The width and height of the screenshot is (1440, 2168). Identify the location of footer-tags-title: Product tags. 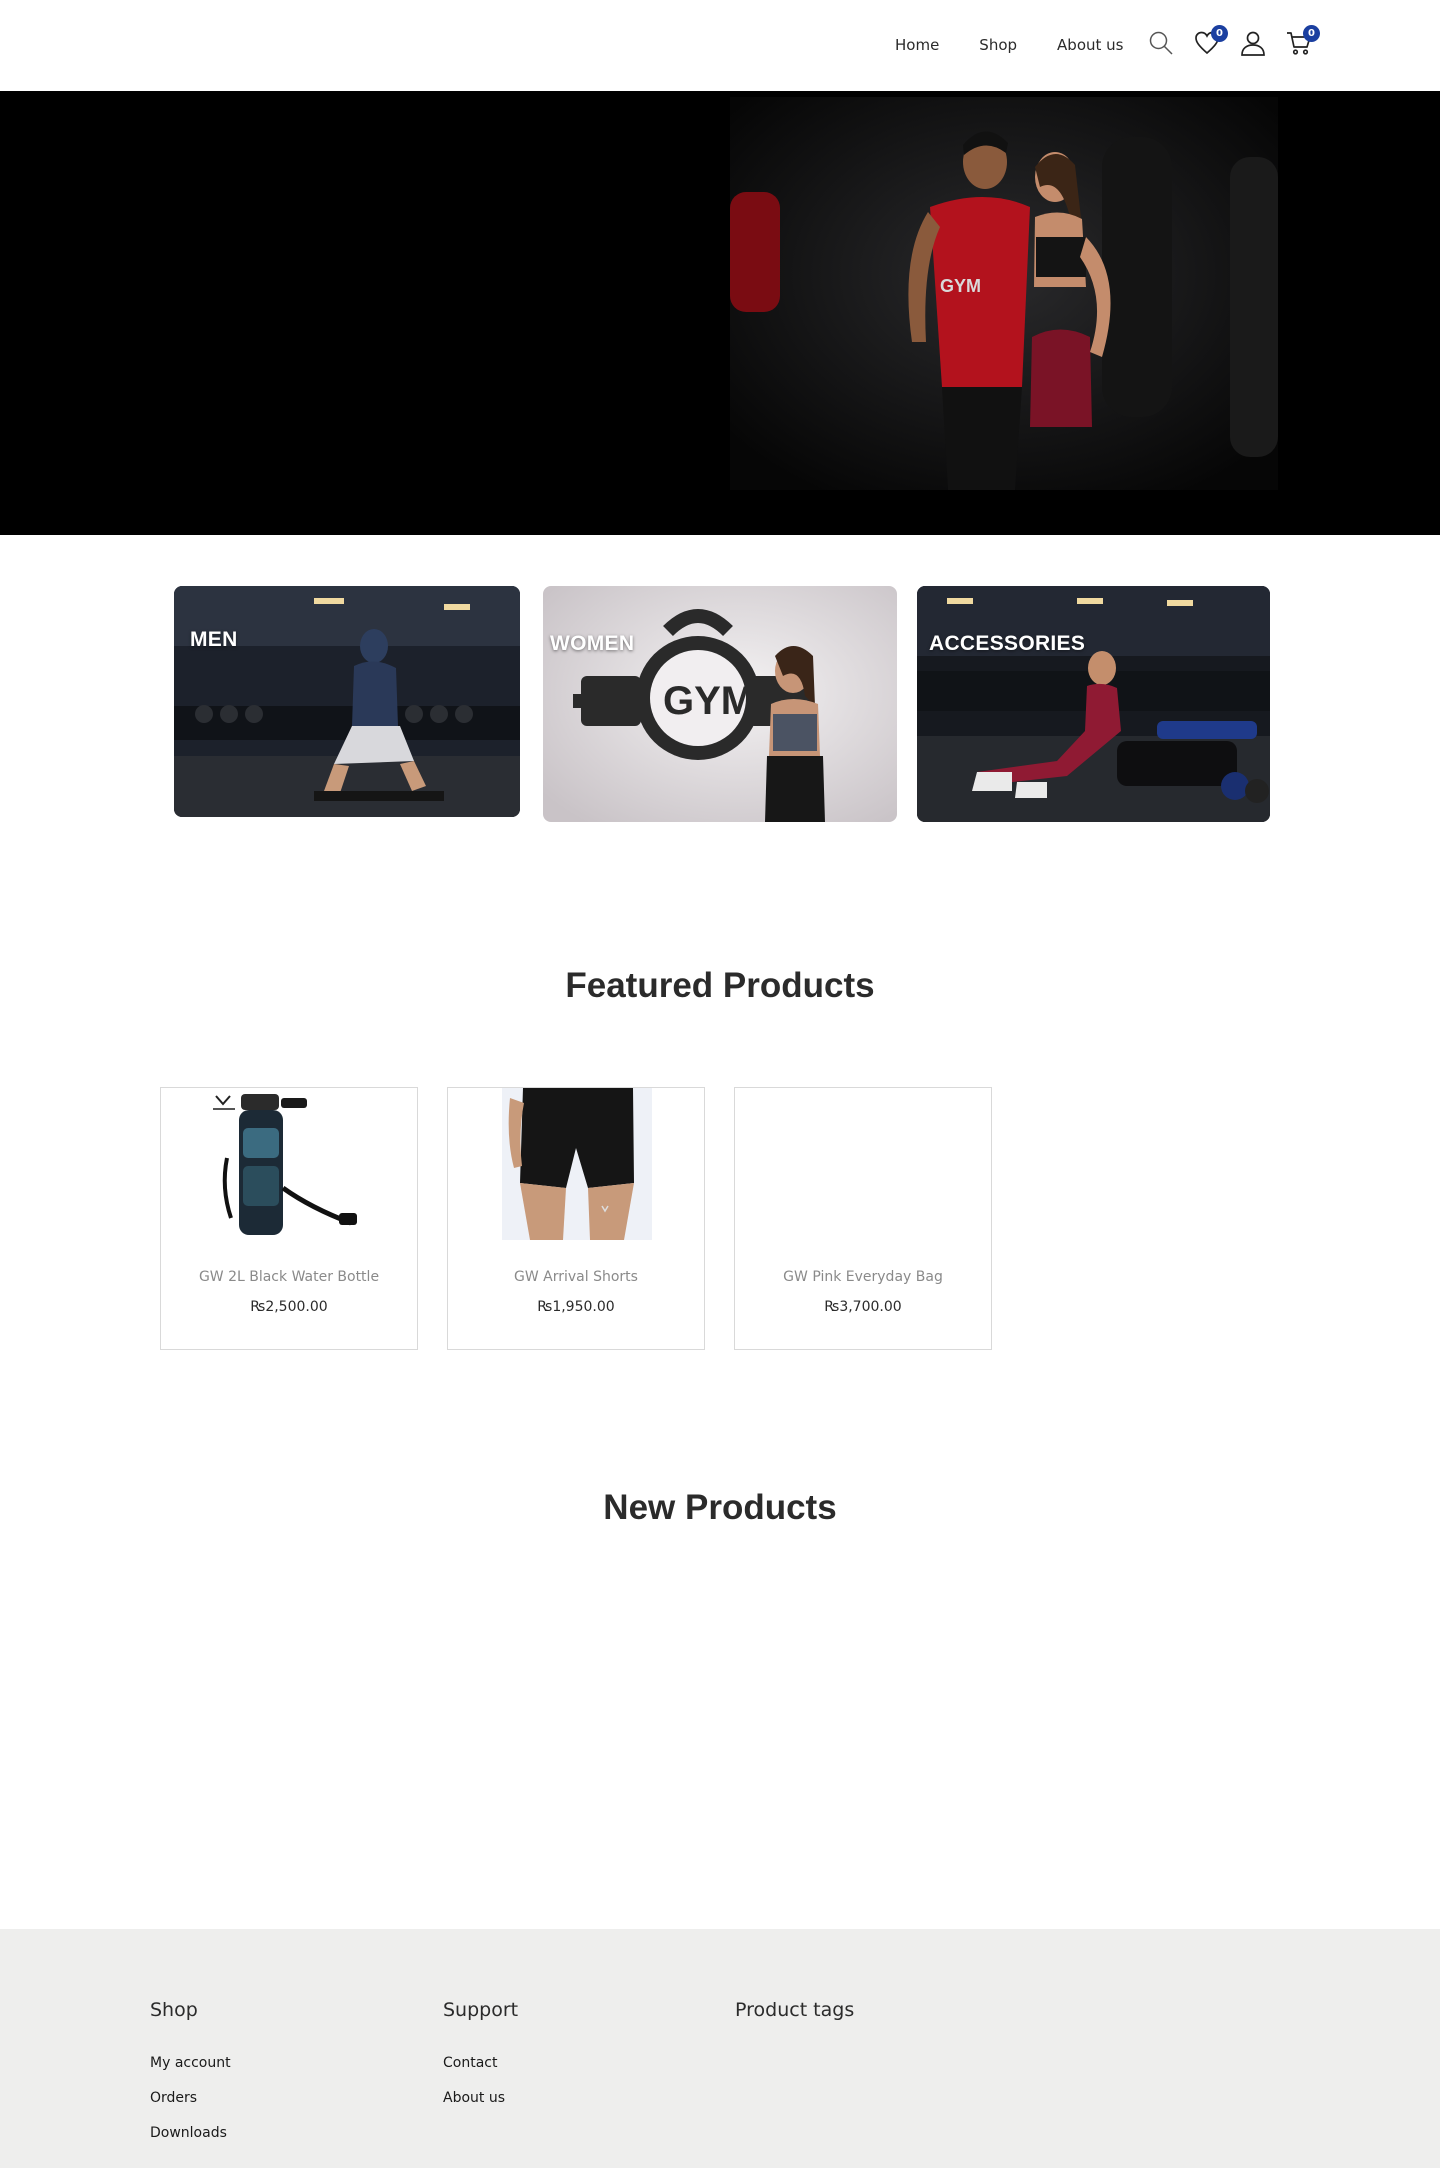
(795, 2010).